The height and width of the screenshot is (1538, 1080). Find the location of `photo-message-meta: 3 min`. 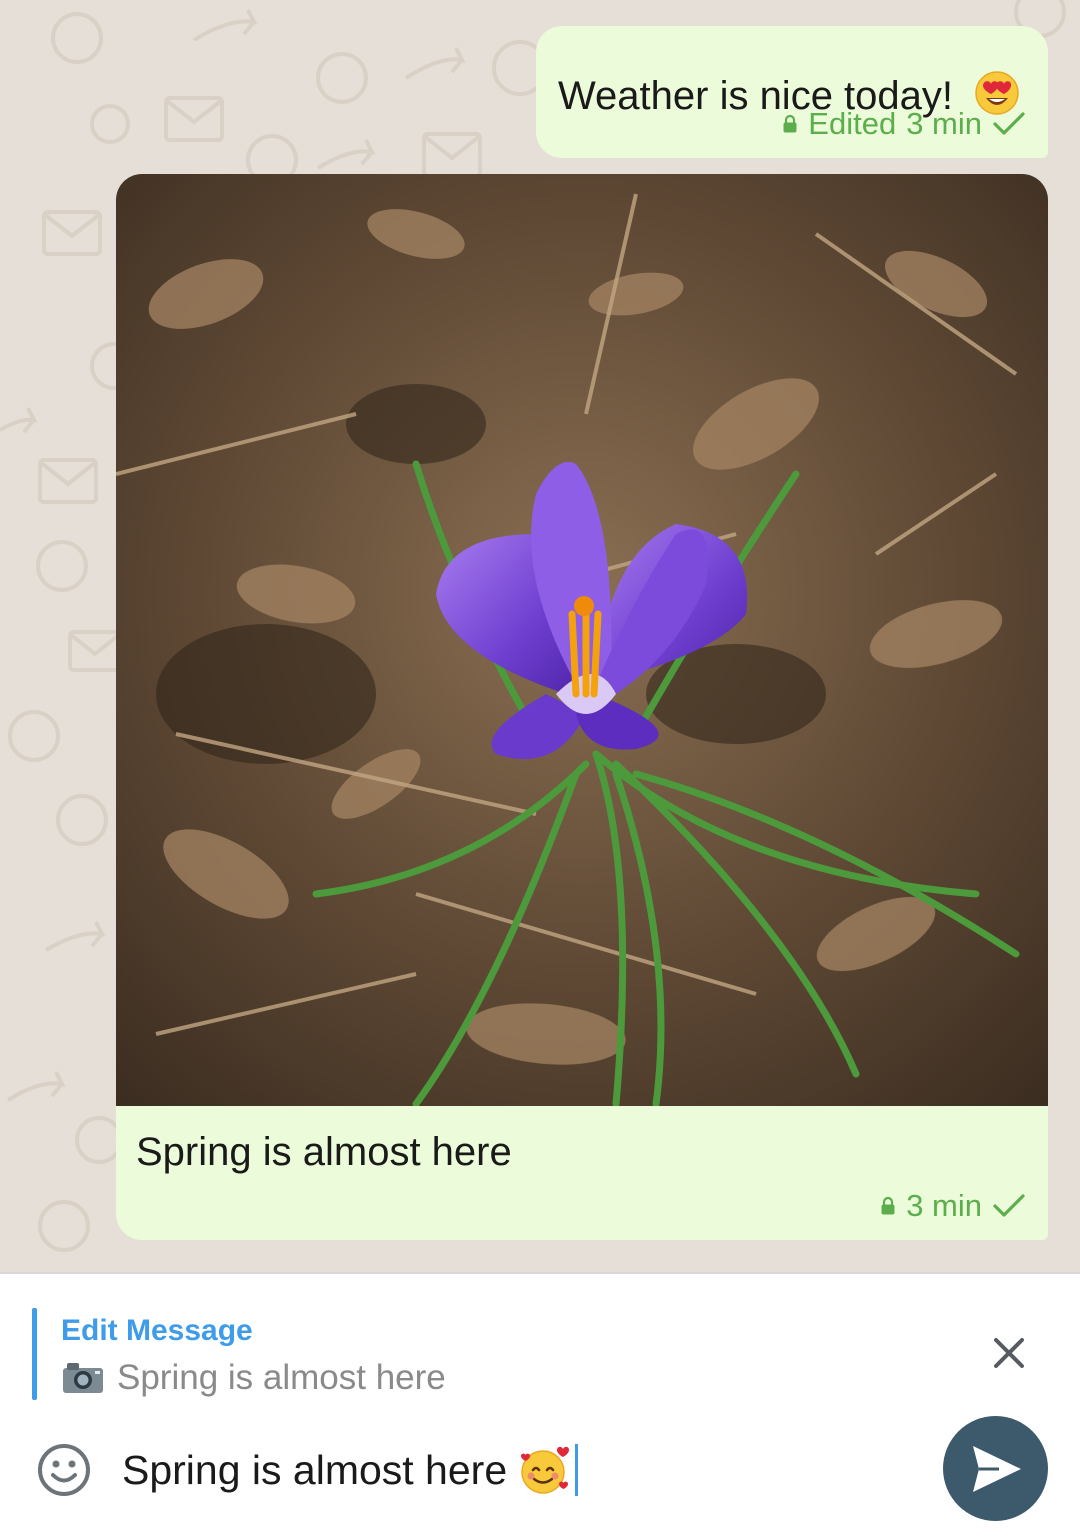

photo-message-meta: 3 min is located at coordinates (953, 1206).